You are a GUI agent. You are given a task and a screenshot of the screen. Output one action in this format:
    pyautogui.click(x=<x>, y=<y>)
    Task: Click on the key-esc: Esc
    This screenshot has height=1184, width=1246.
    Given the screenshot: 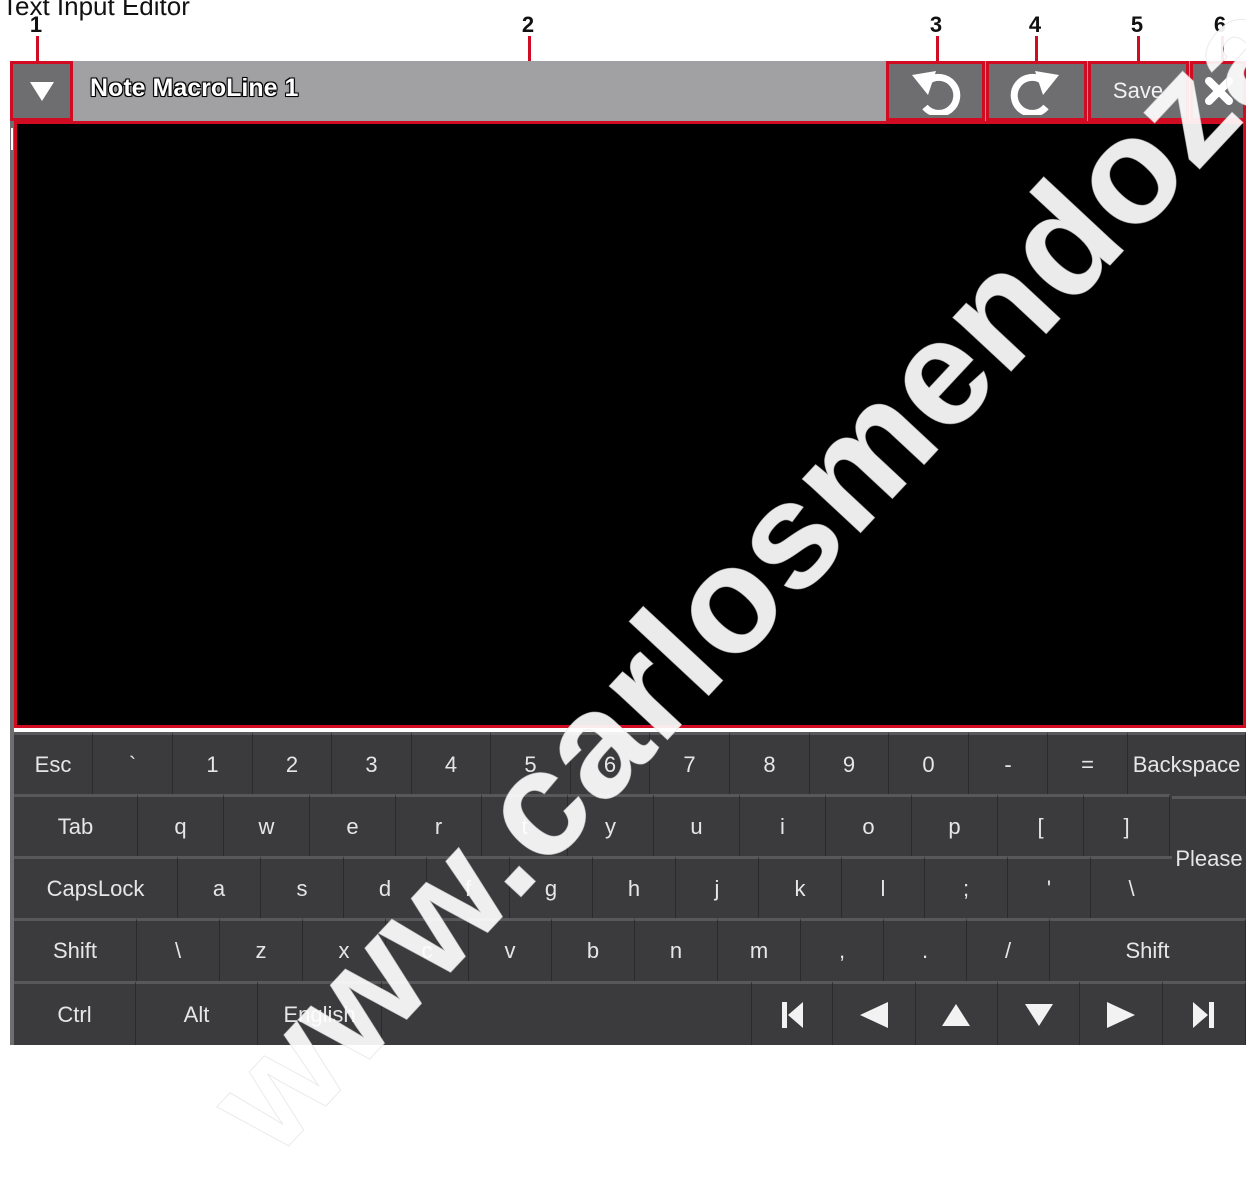 What is the action you would take?
    pyautogui.click(x=53, y=763)
    